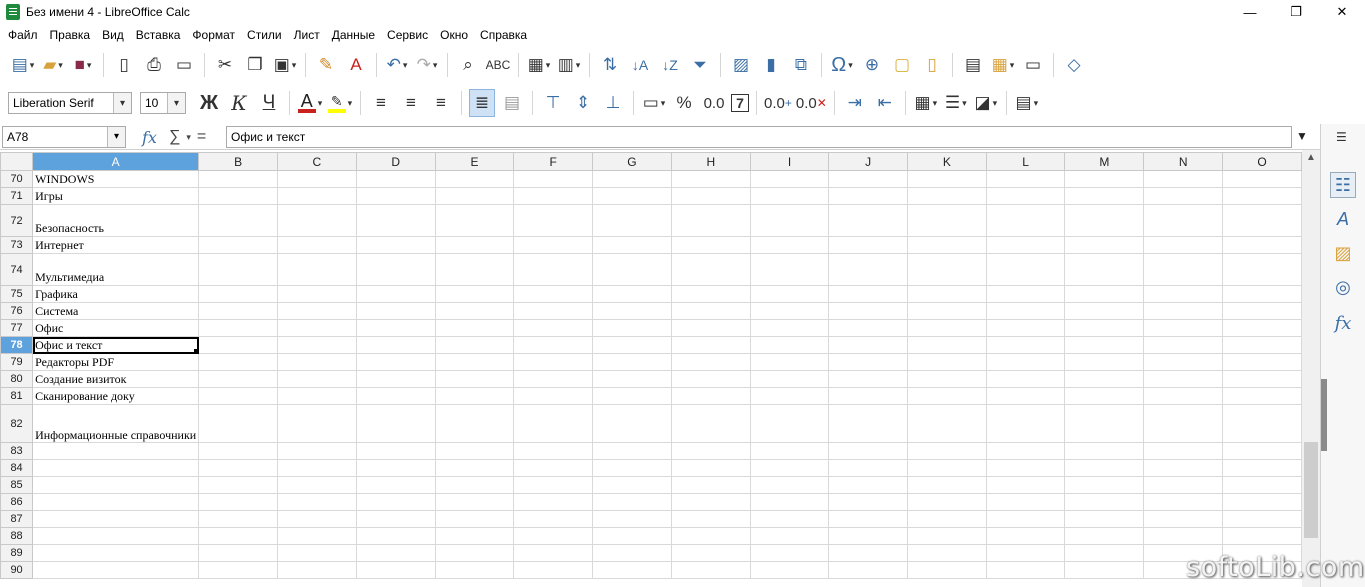 This screenshot has width=1365, height=587. I want to click on row-header: 70, so click(17, 179).